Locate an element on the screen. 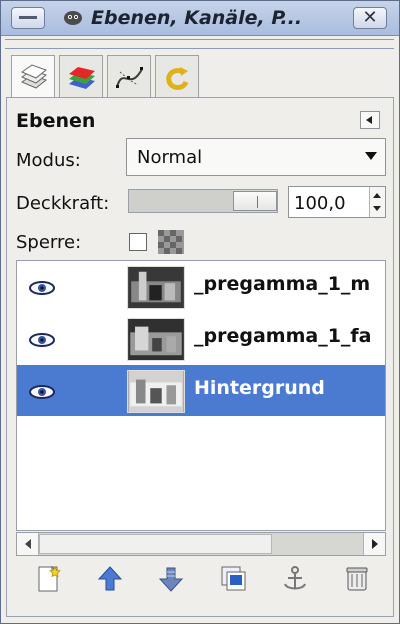 The height and width of the screenshot is (624, 400). close-button: ✕ is located at coordinates (370, 18).